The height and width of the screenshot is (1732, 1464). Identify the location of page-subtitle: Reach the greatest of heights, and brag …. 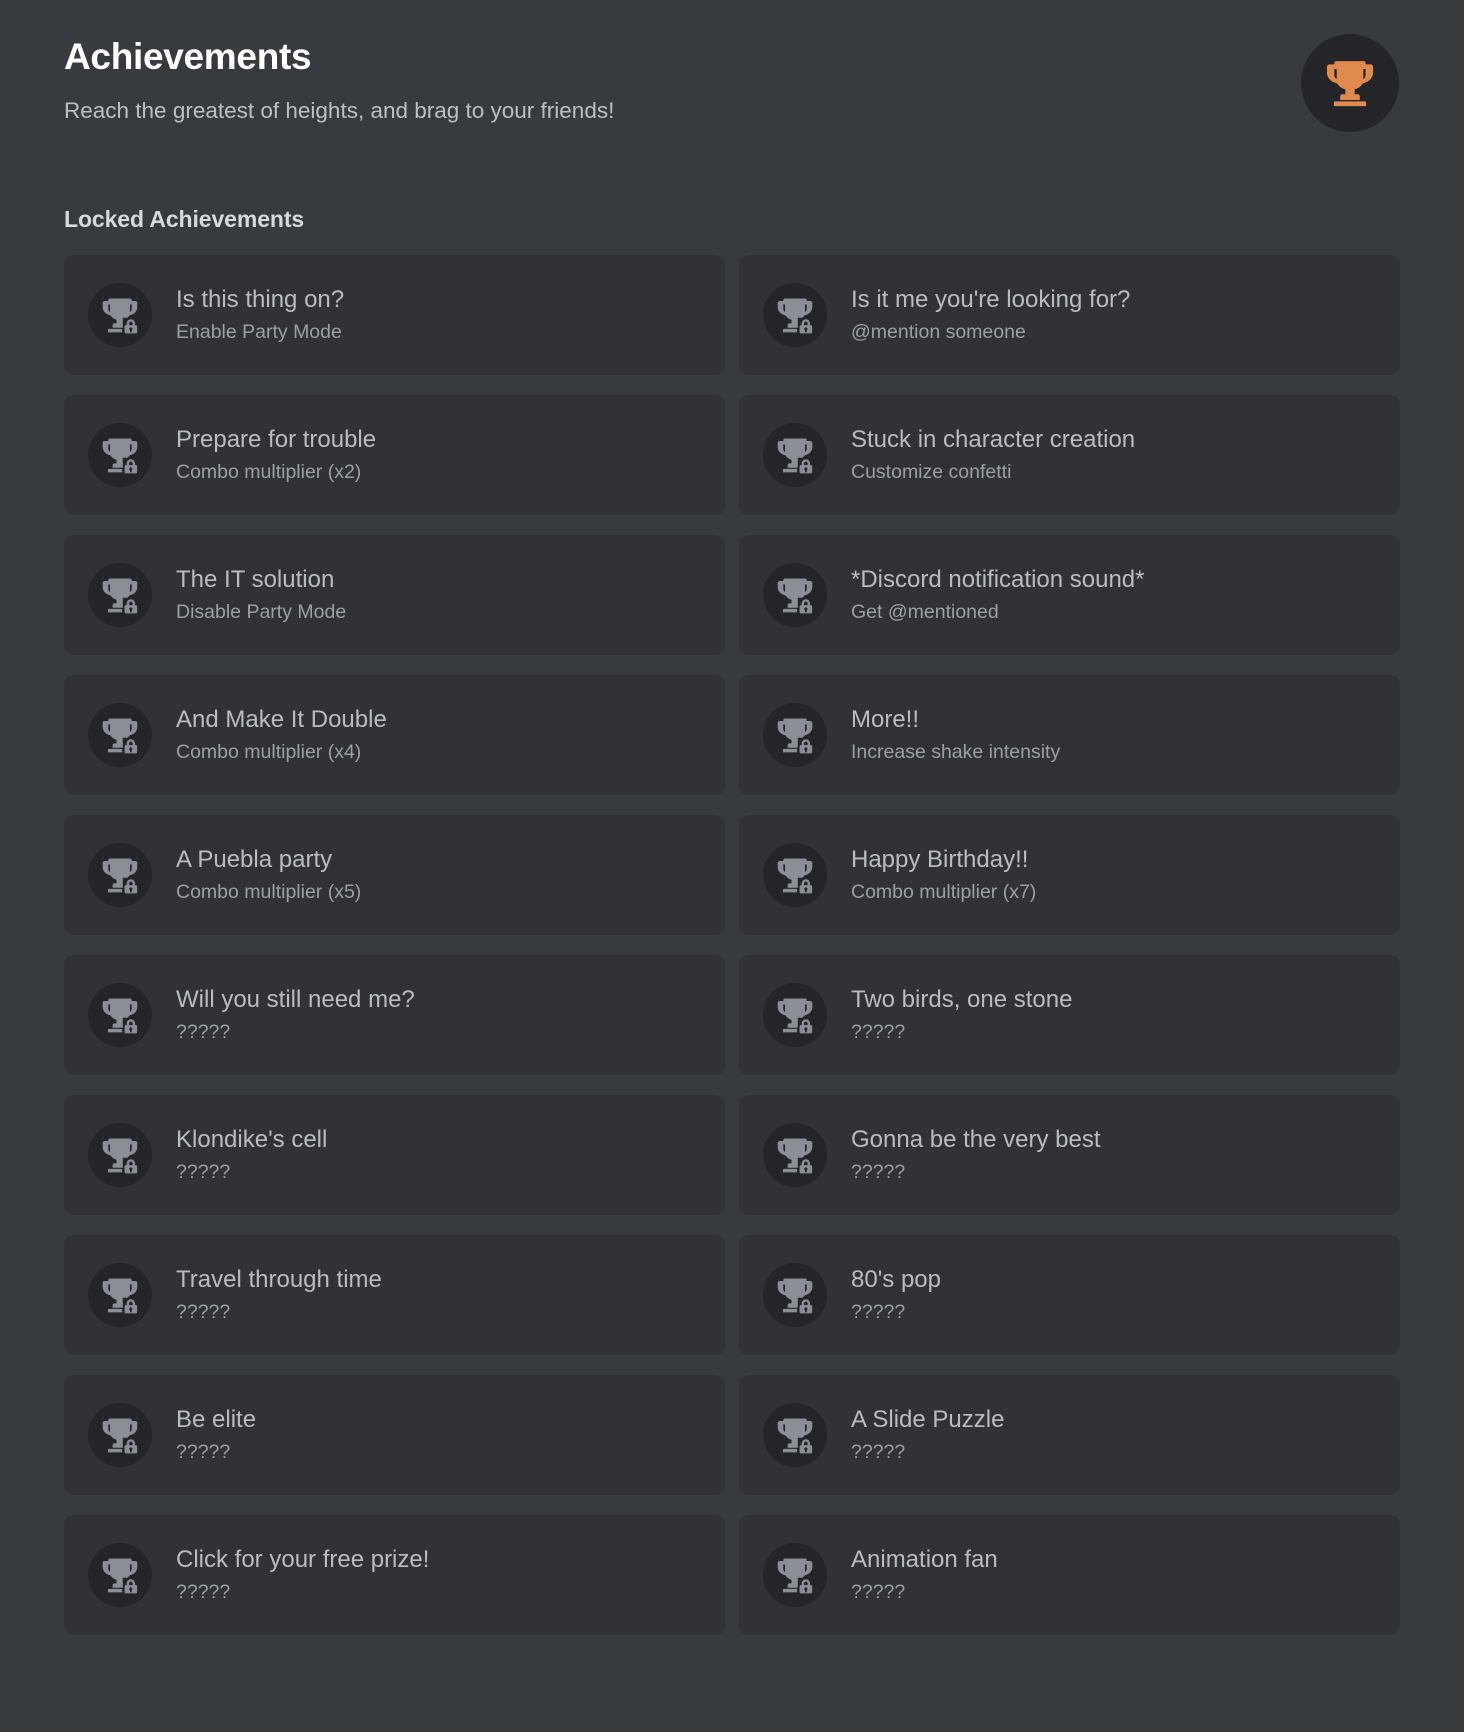
(339, 110).